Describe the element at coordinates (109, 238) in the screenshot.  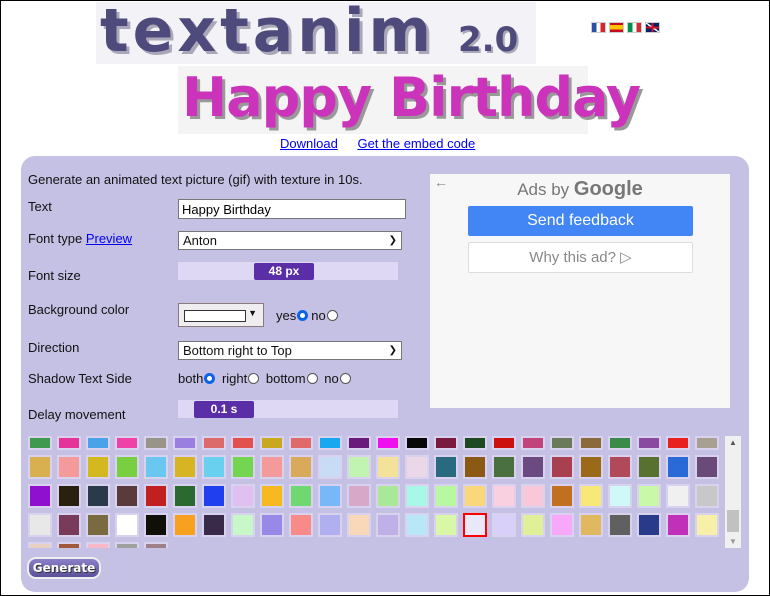
I see `font-preview-link: Preview` at that location.